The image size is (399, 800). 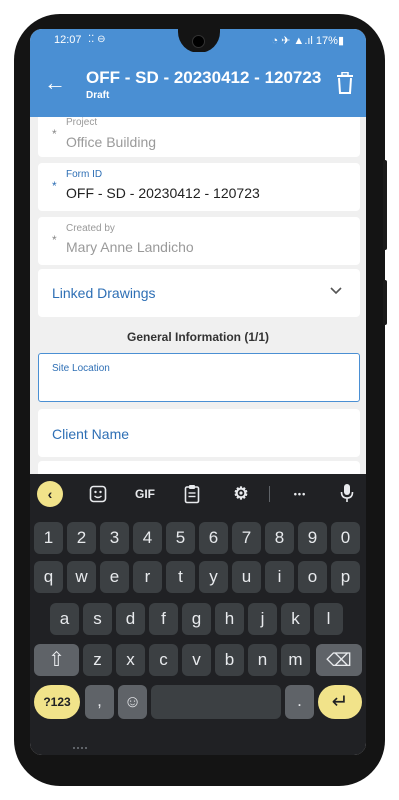 What do you see at coordinates (111, 142) in the screenshot?
I see `project-value: Office Building` at bounding box center [111, 142].